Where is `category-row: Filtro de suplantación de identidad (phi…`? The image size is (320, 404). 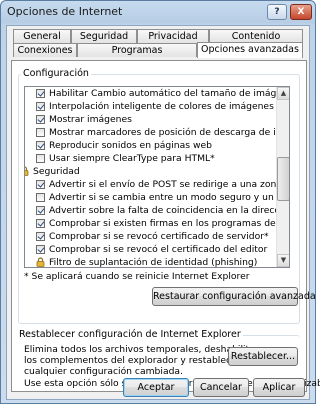
category-row: Filtro de suplantación de identidad (phi… is located at coordinates (150, 262).